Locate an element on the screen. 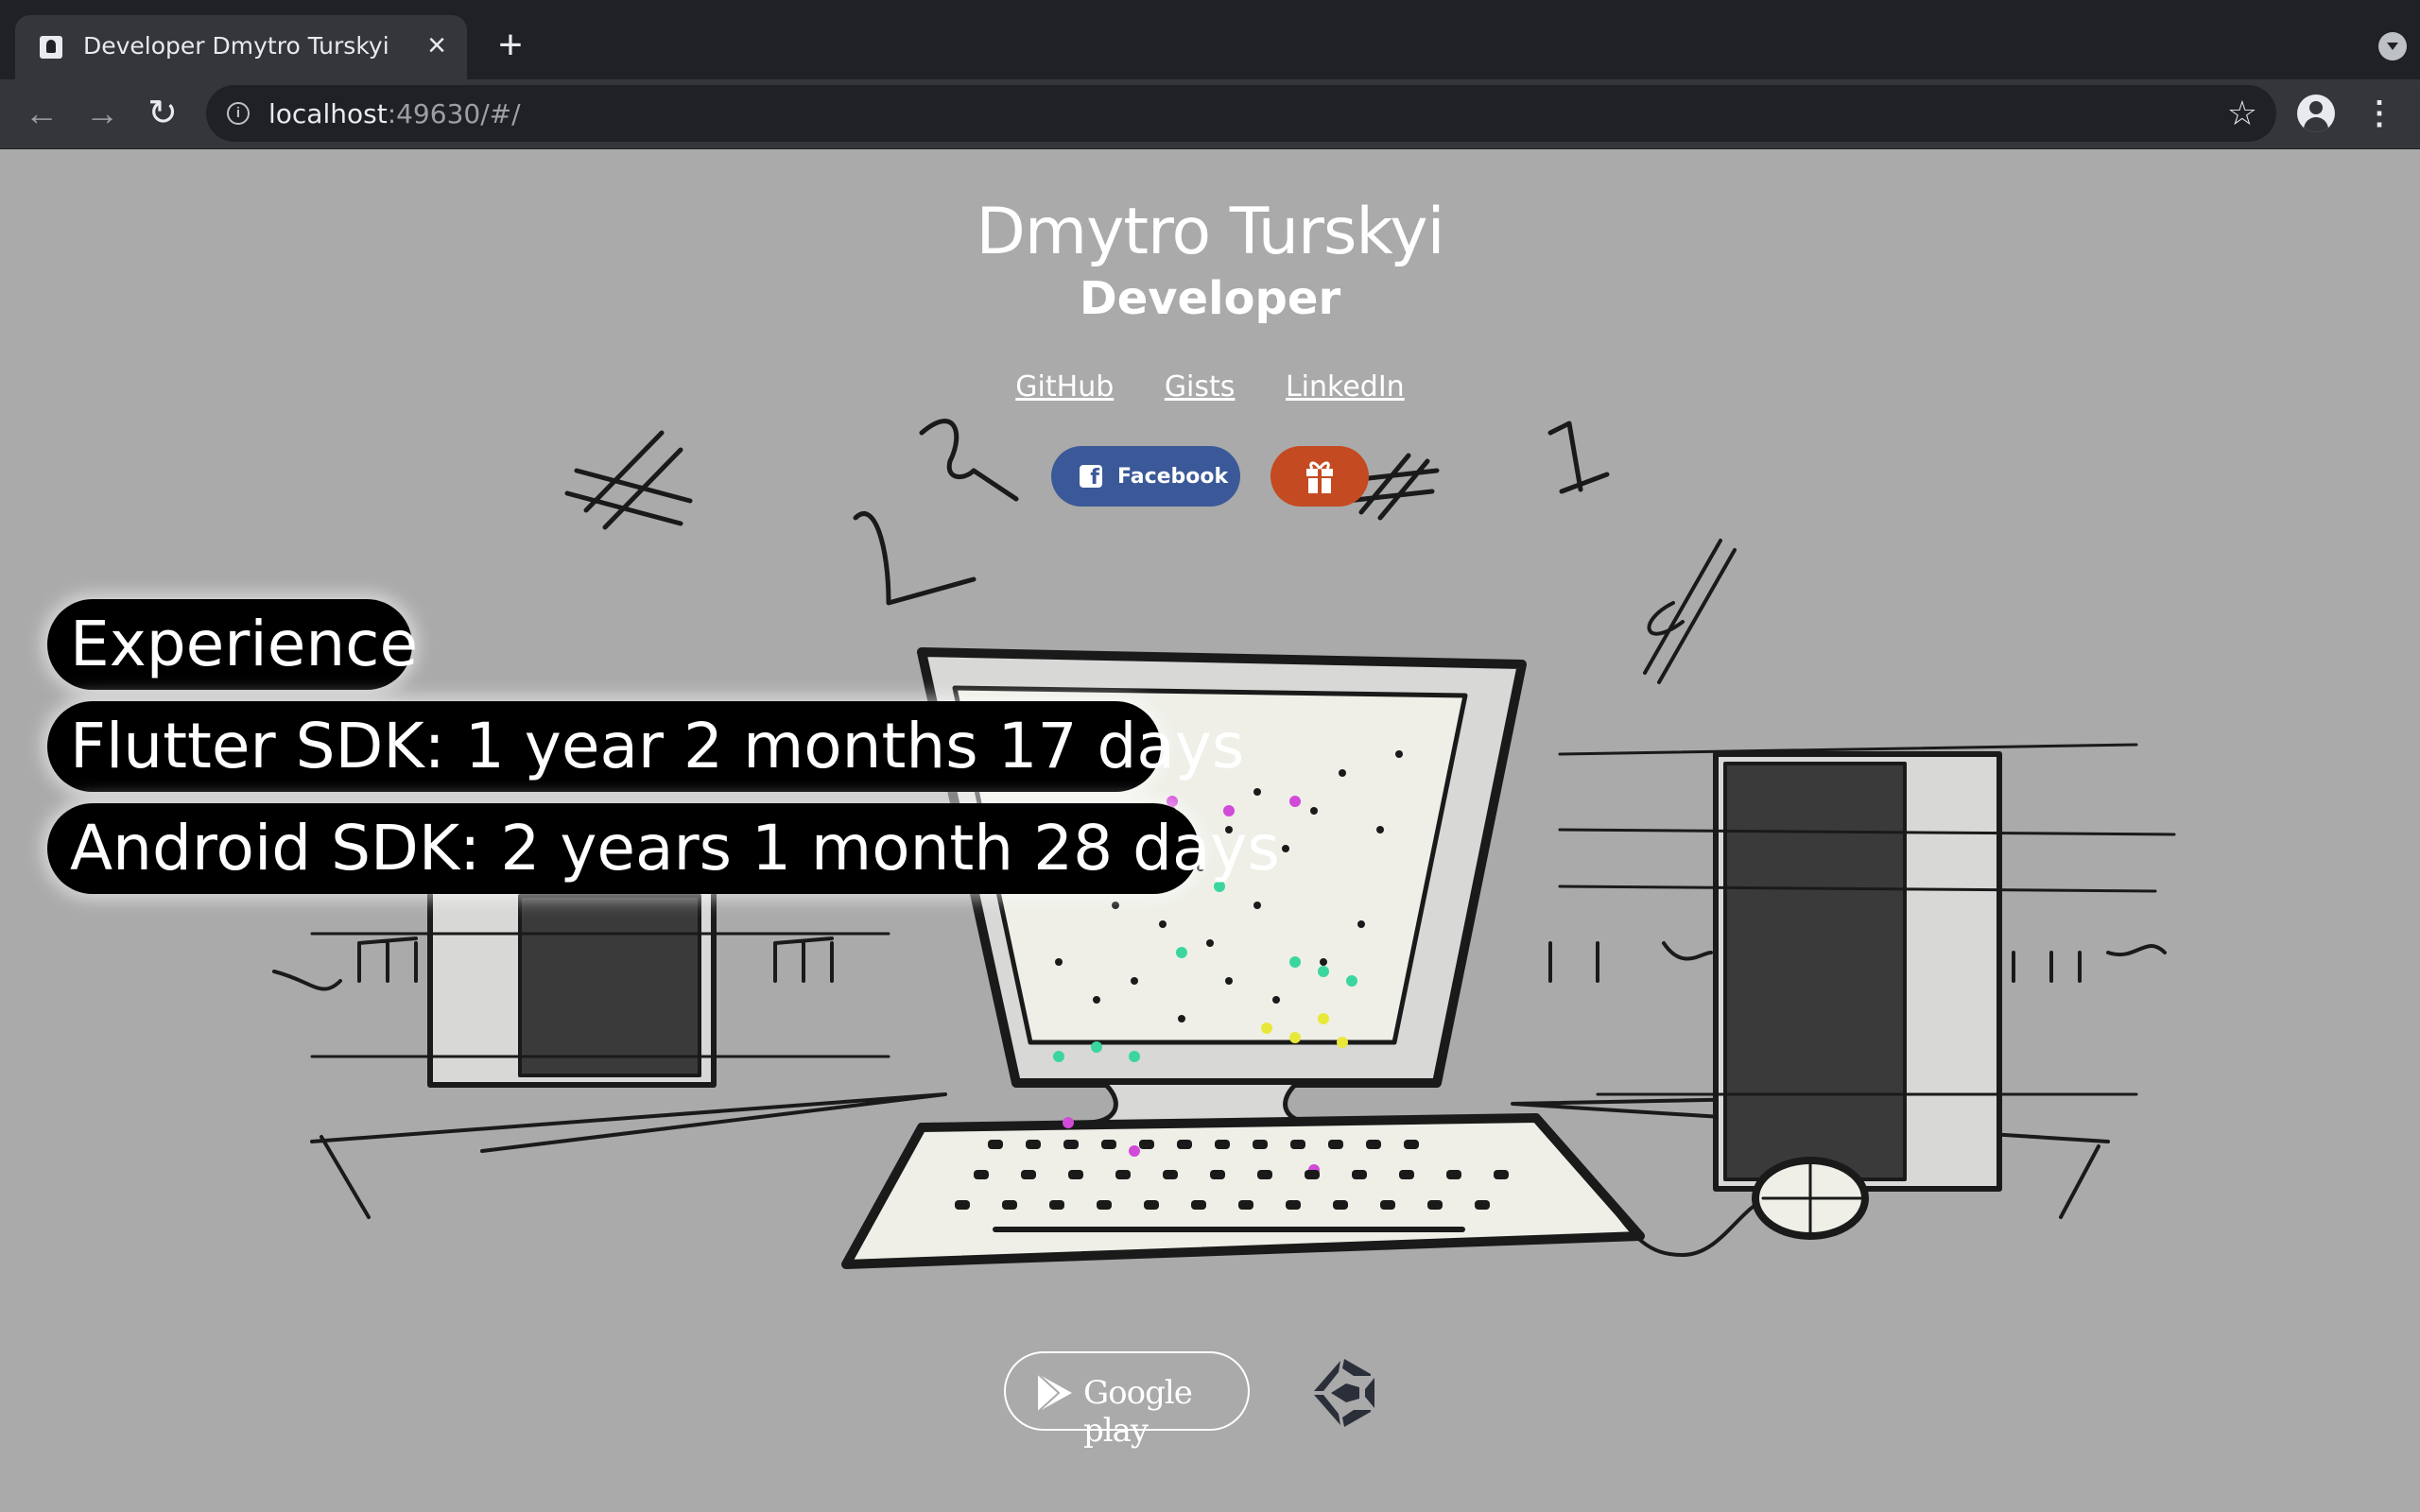  google-play-button: Google play is located at coordinates (1127, 1400).